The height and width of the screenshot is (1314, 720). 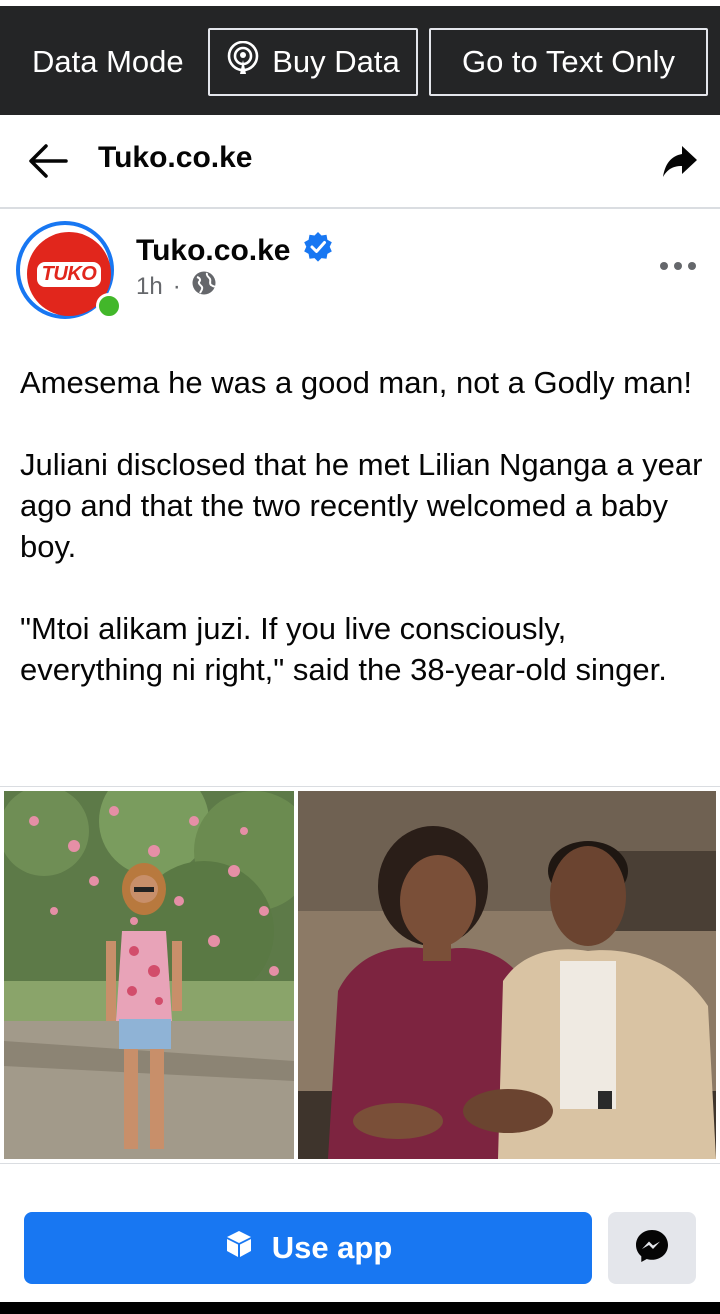 I want to click on buy-data-button: Buy Data, so click(x=313, y=62).